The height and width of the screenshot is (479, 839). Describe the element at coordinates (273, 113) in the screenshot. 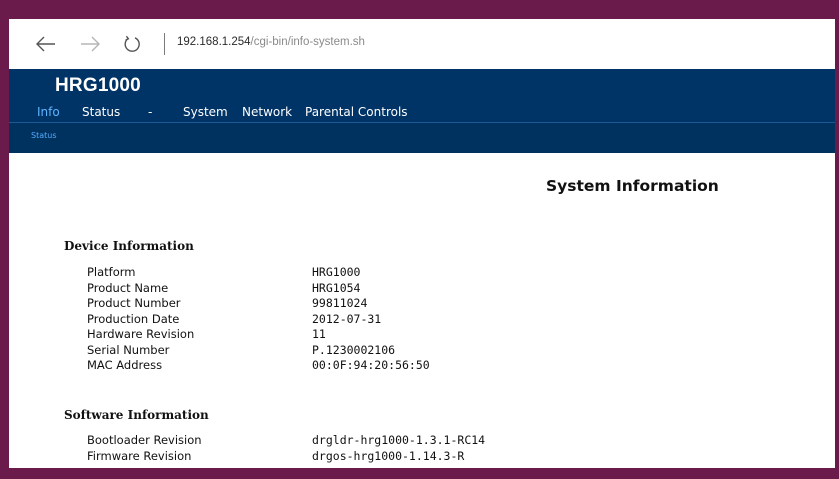

I see `menu-item-network: Network` at that location.